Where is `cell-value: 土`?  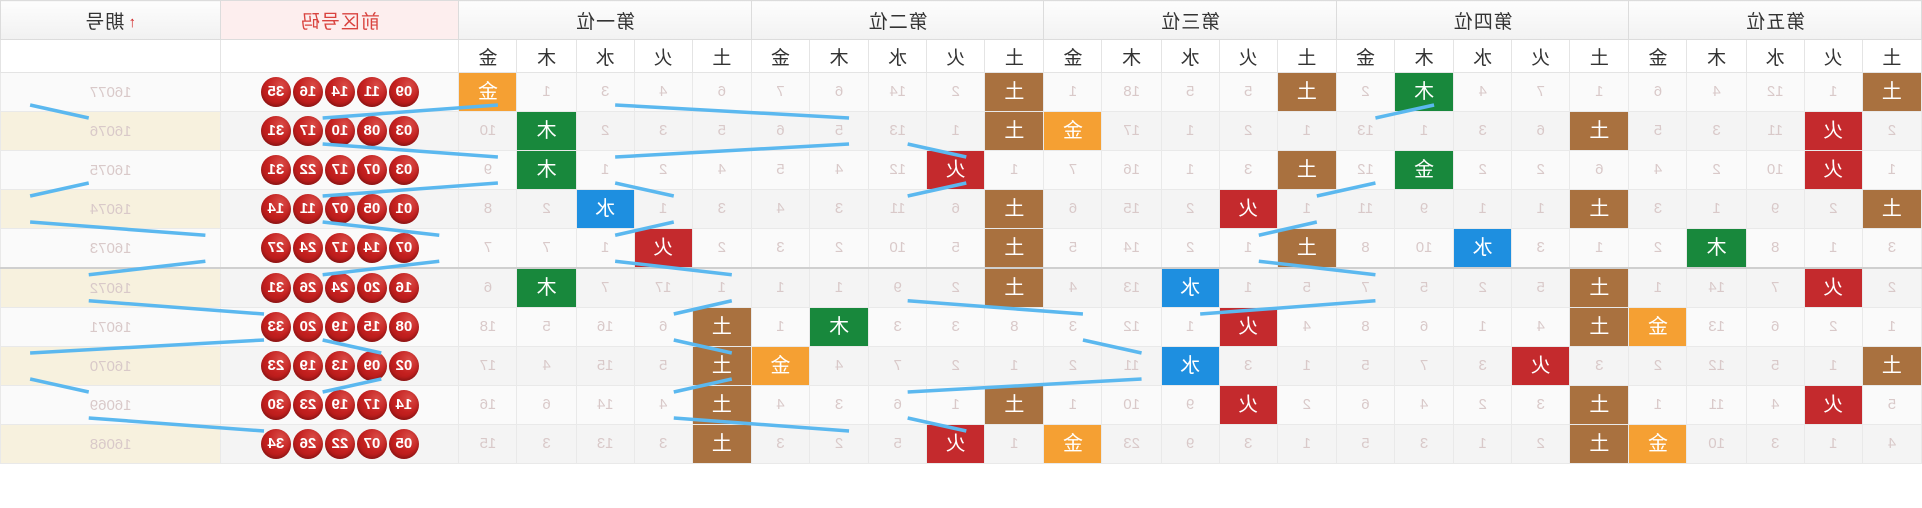 cell-value: 土 is located at coordinates (721, 405).